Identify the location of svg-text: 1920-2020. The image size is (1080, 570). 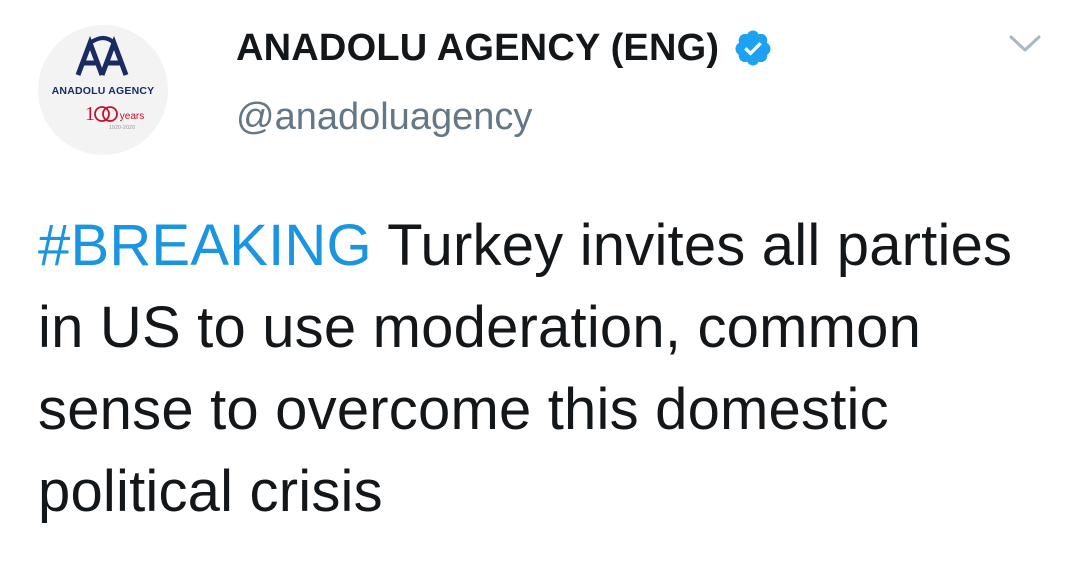
(122, 128).